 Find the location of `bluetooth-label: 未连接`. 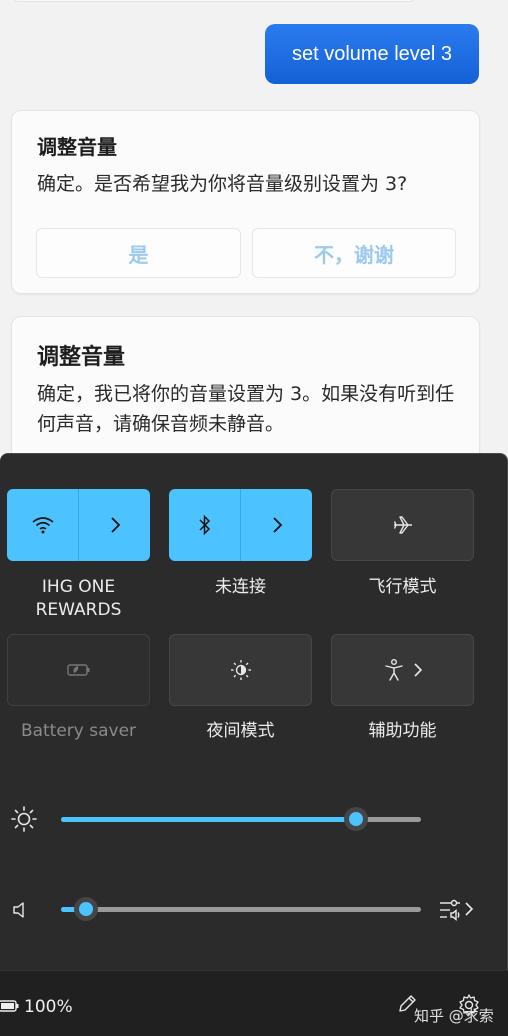

bluetooth-label: 未连接 is located at coordinates (240, 587).